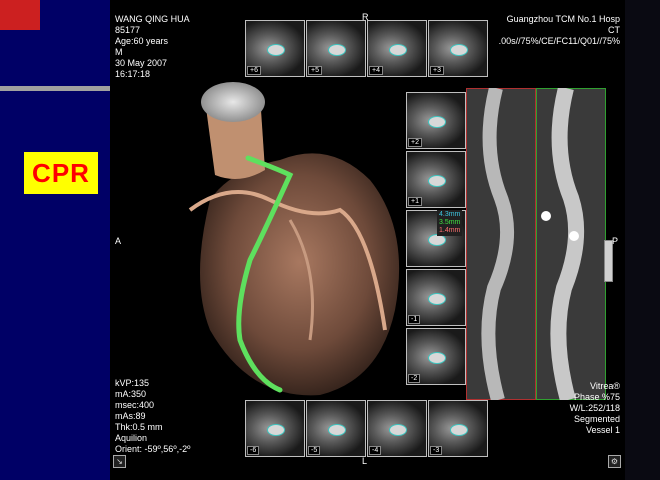 The image size is (660, 480). What do you see at coordinates (139, 427) in the screenshot?
I see `scan-thickness: Thk:0.5 mm` at bounding box center [139, 427].